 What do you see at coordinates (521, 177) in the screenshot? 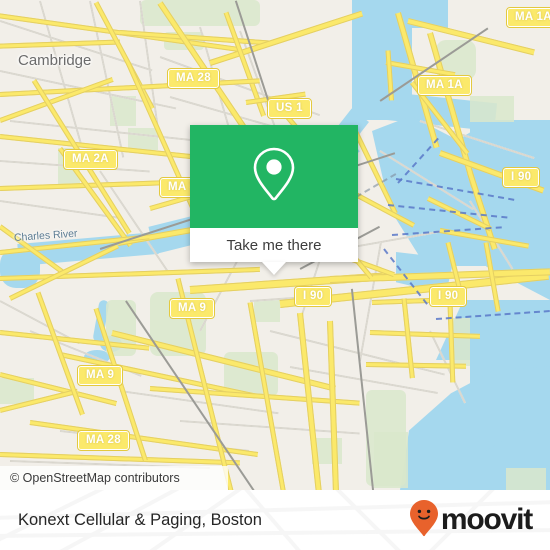
I see `road-shield-i90-right: I 90` at bounding box center [521, 177].